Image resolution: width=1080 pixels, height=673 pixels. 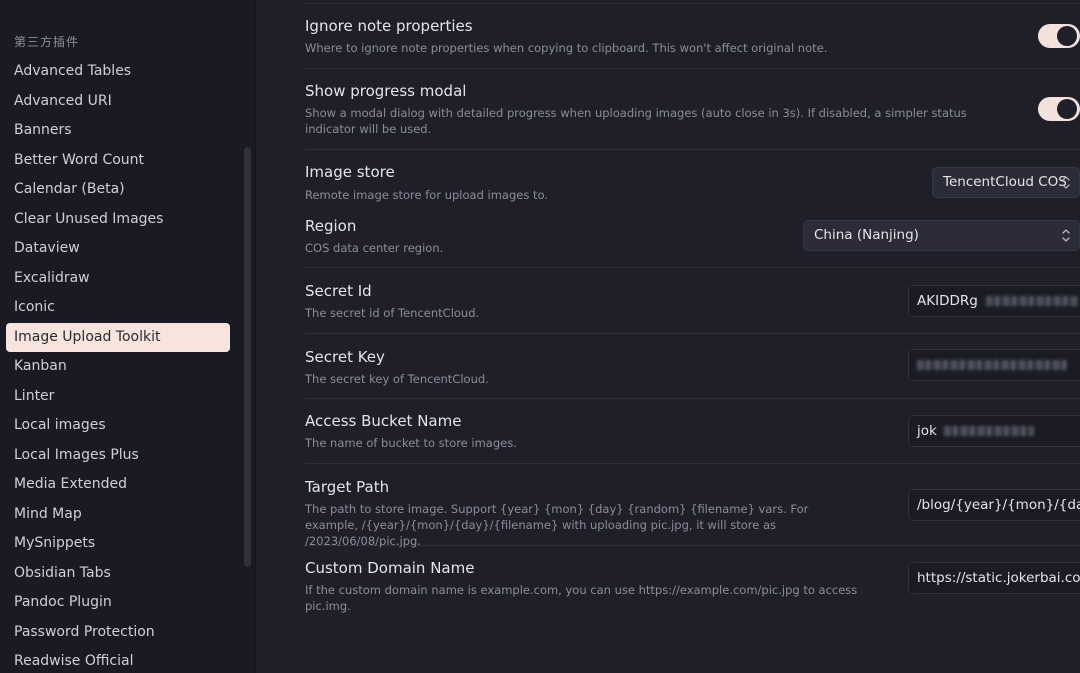 I want to click on sidebar-item-calendar: Calendar (Beta), so click(x=118, y=190).